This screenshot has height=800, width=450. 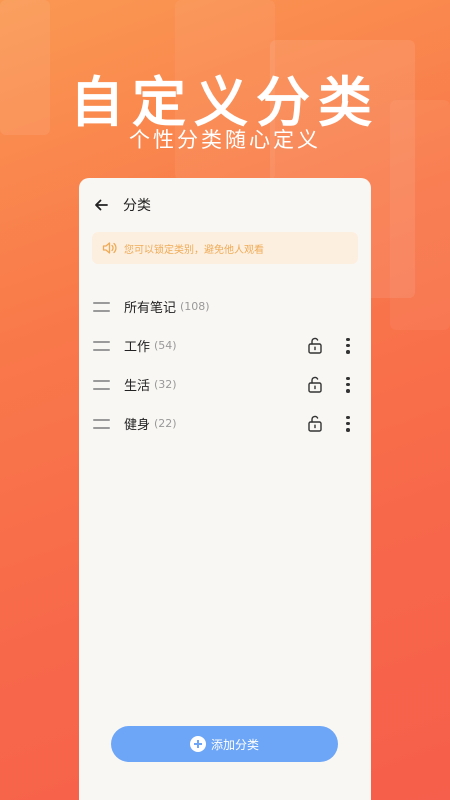 I want to click on list-item: 生活 (32), so click(x=225, y=384).